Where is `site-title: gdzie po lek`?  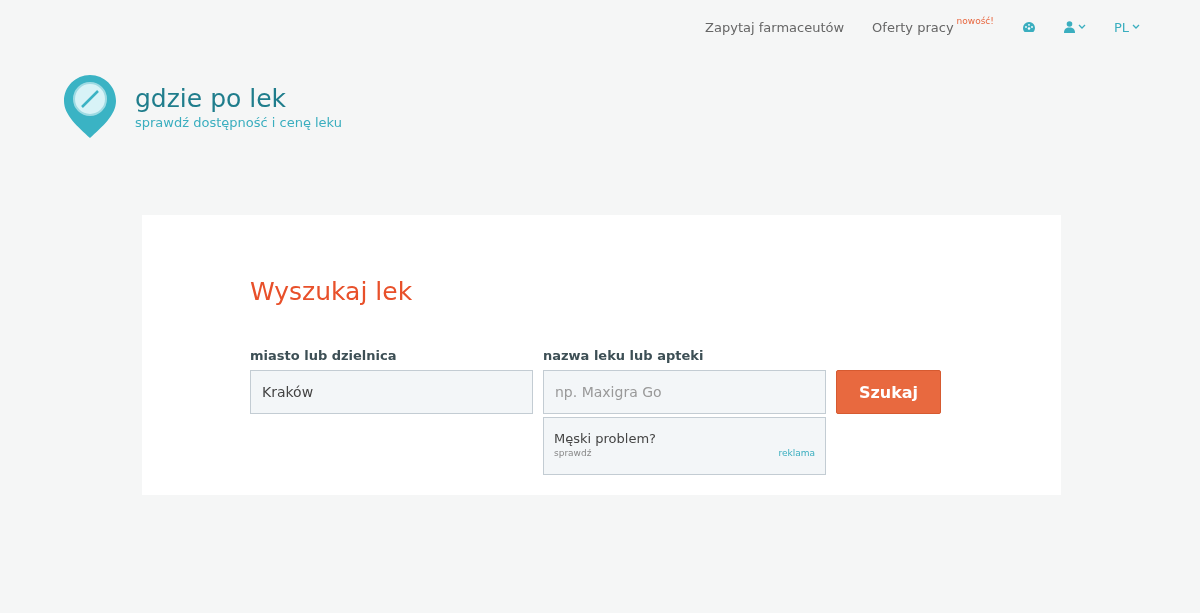 site-title: gdzie po lek is located at coordinates (211, 98).